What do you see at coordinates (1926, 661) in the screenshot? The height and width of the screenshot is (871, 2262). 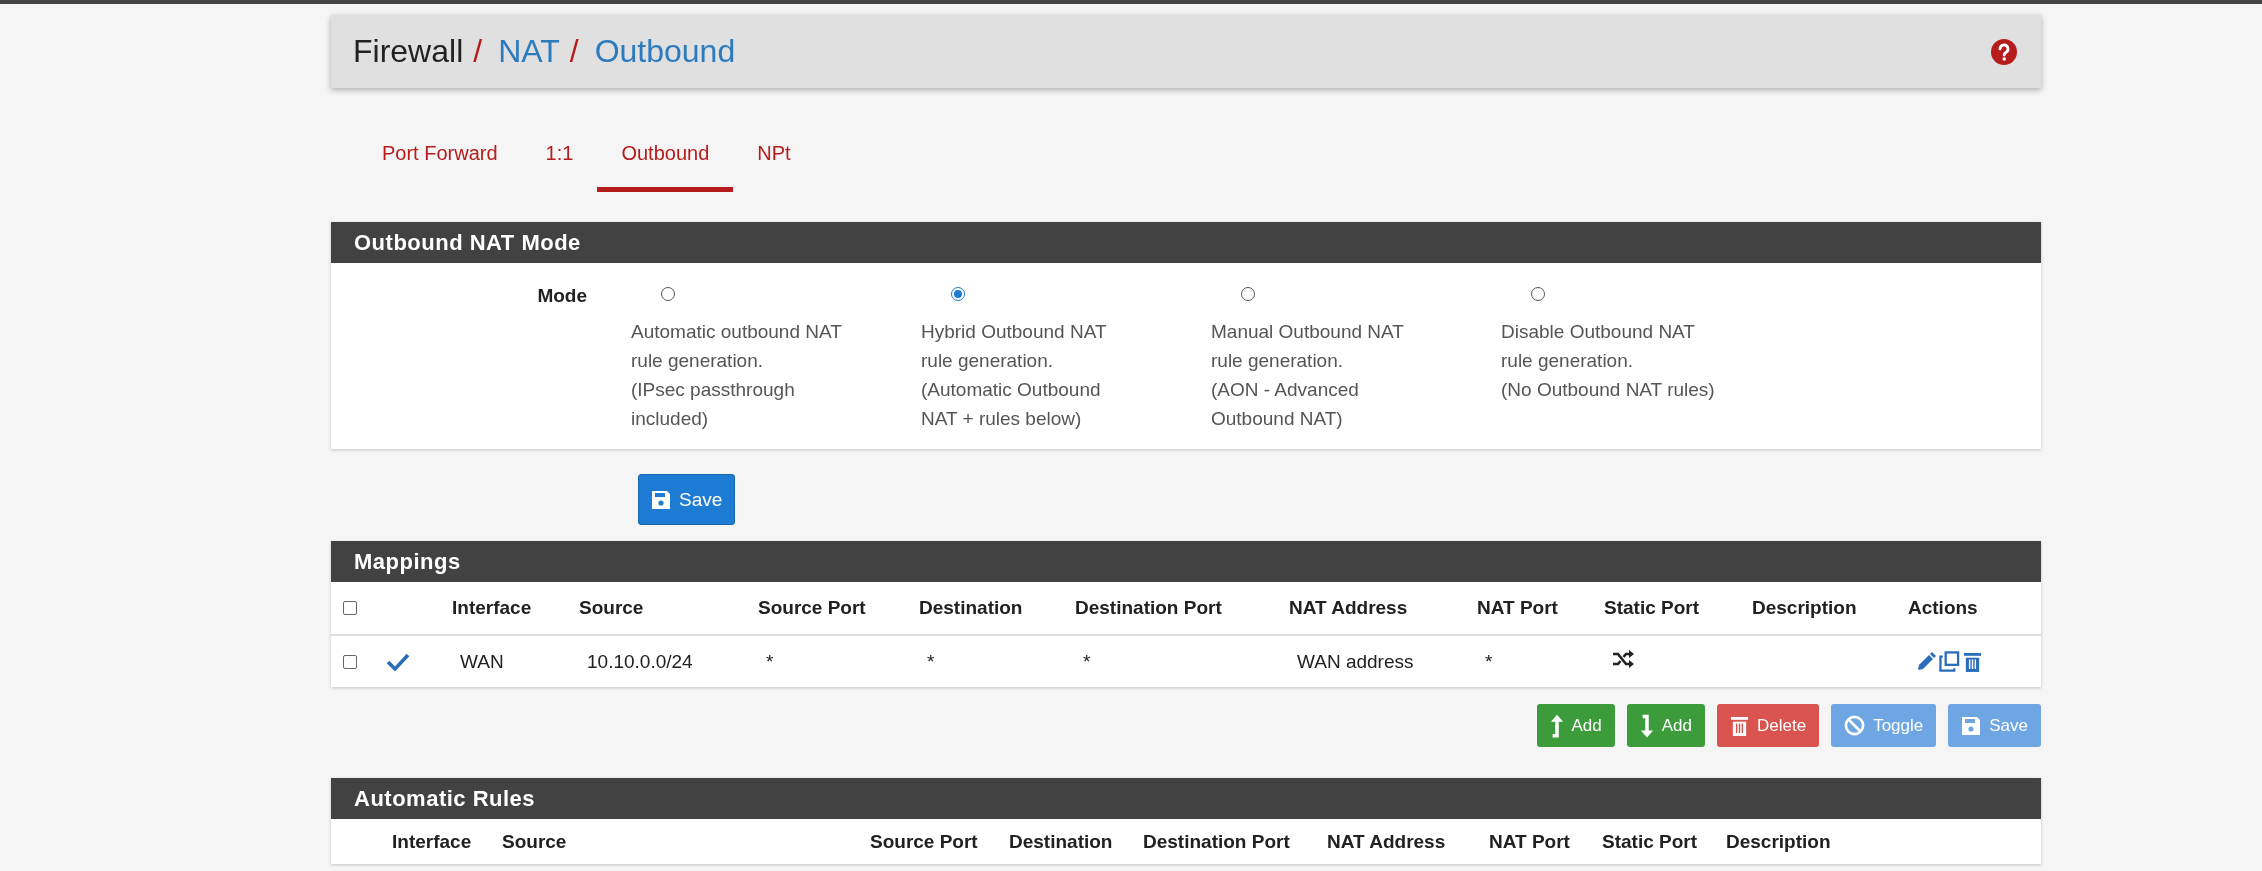 I see `pencil-icon` at bounding box center [1926, 661].